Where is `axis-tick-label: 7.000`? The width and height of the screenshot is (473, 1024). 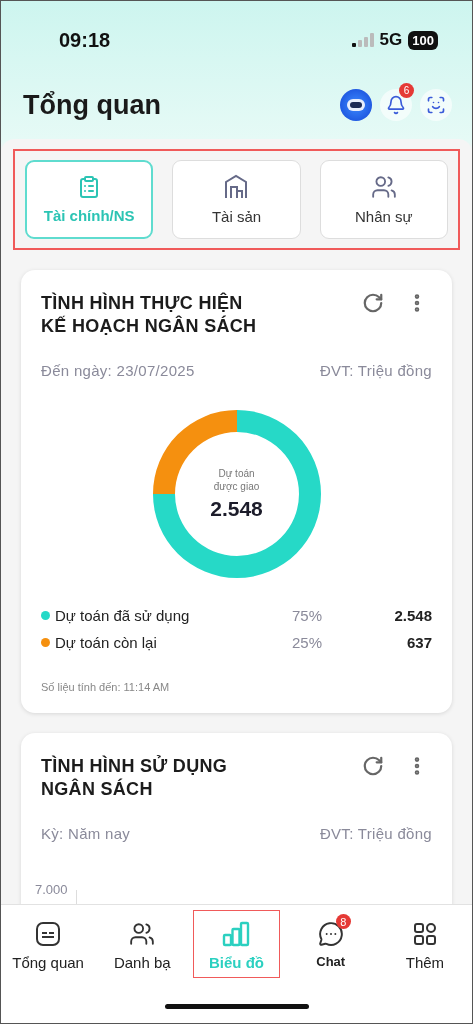
axis-tick-label: 7.000 is located at coordinates (51, 889).